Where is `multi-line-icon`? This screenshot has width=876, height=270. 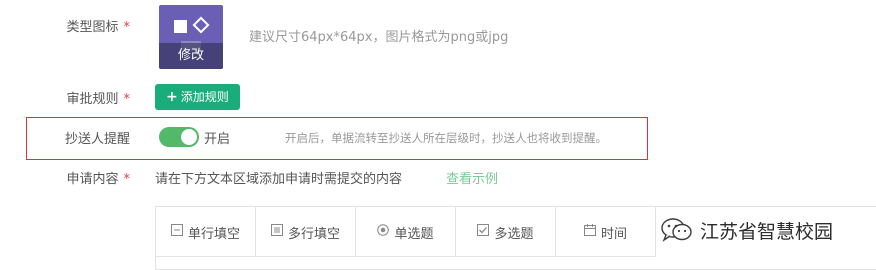 multi-line-icon is located at coordinates (276, 232).